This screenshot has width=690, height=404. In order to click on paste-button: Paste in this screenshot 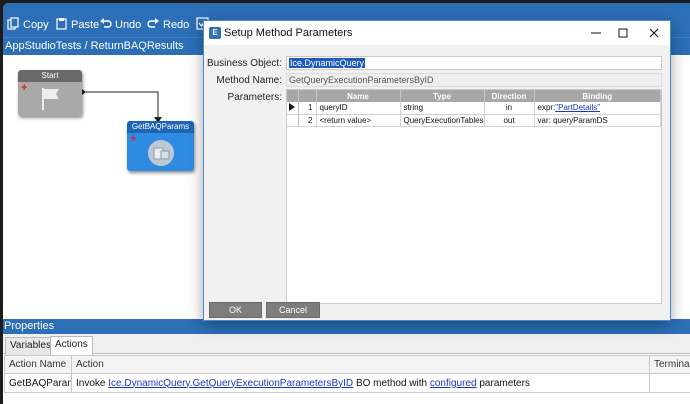, I will do `click(77, 25)`.